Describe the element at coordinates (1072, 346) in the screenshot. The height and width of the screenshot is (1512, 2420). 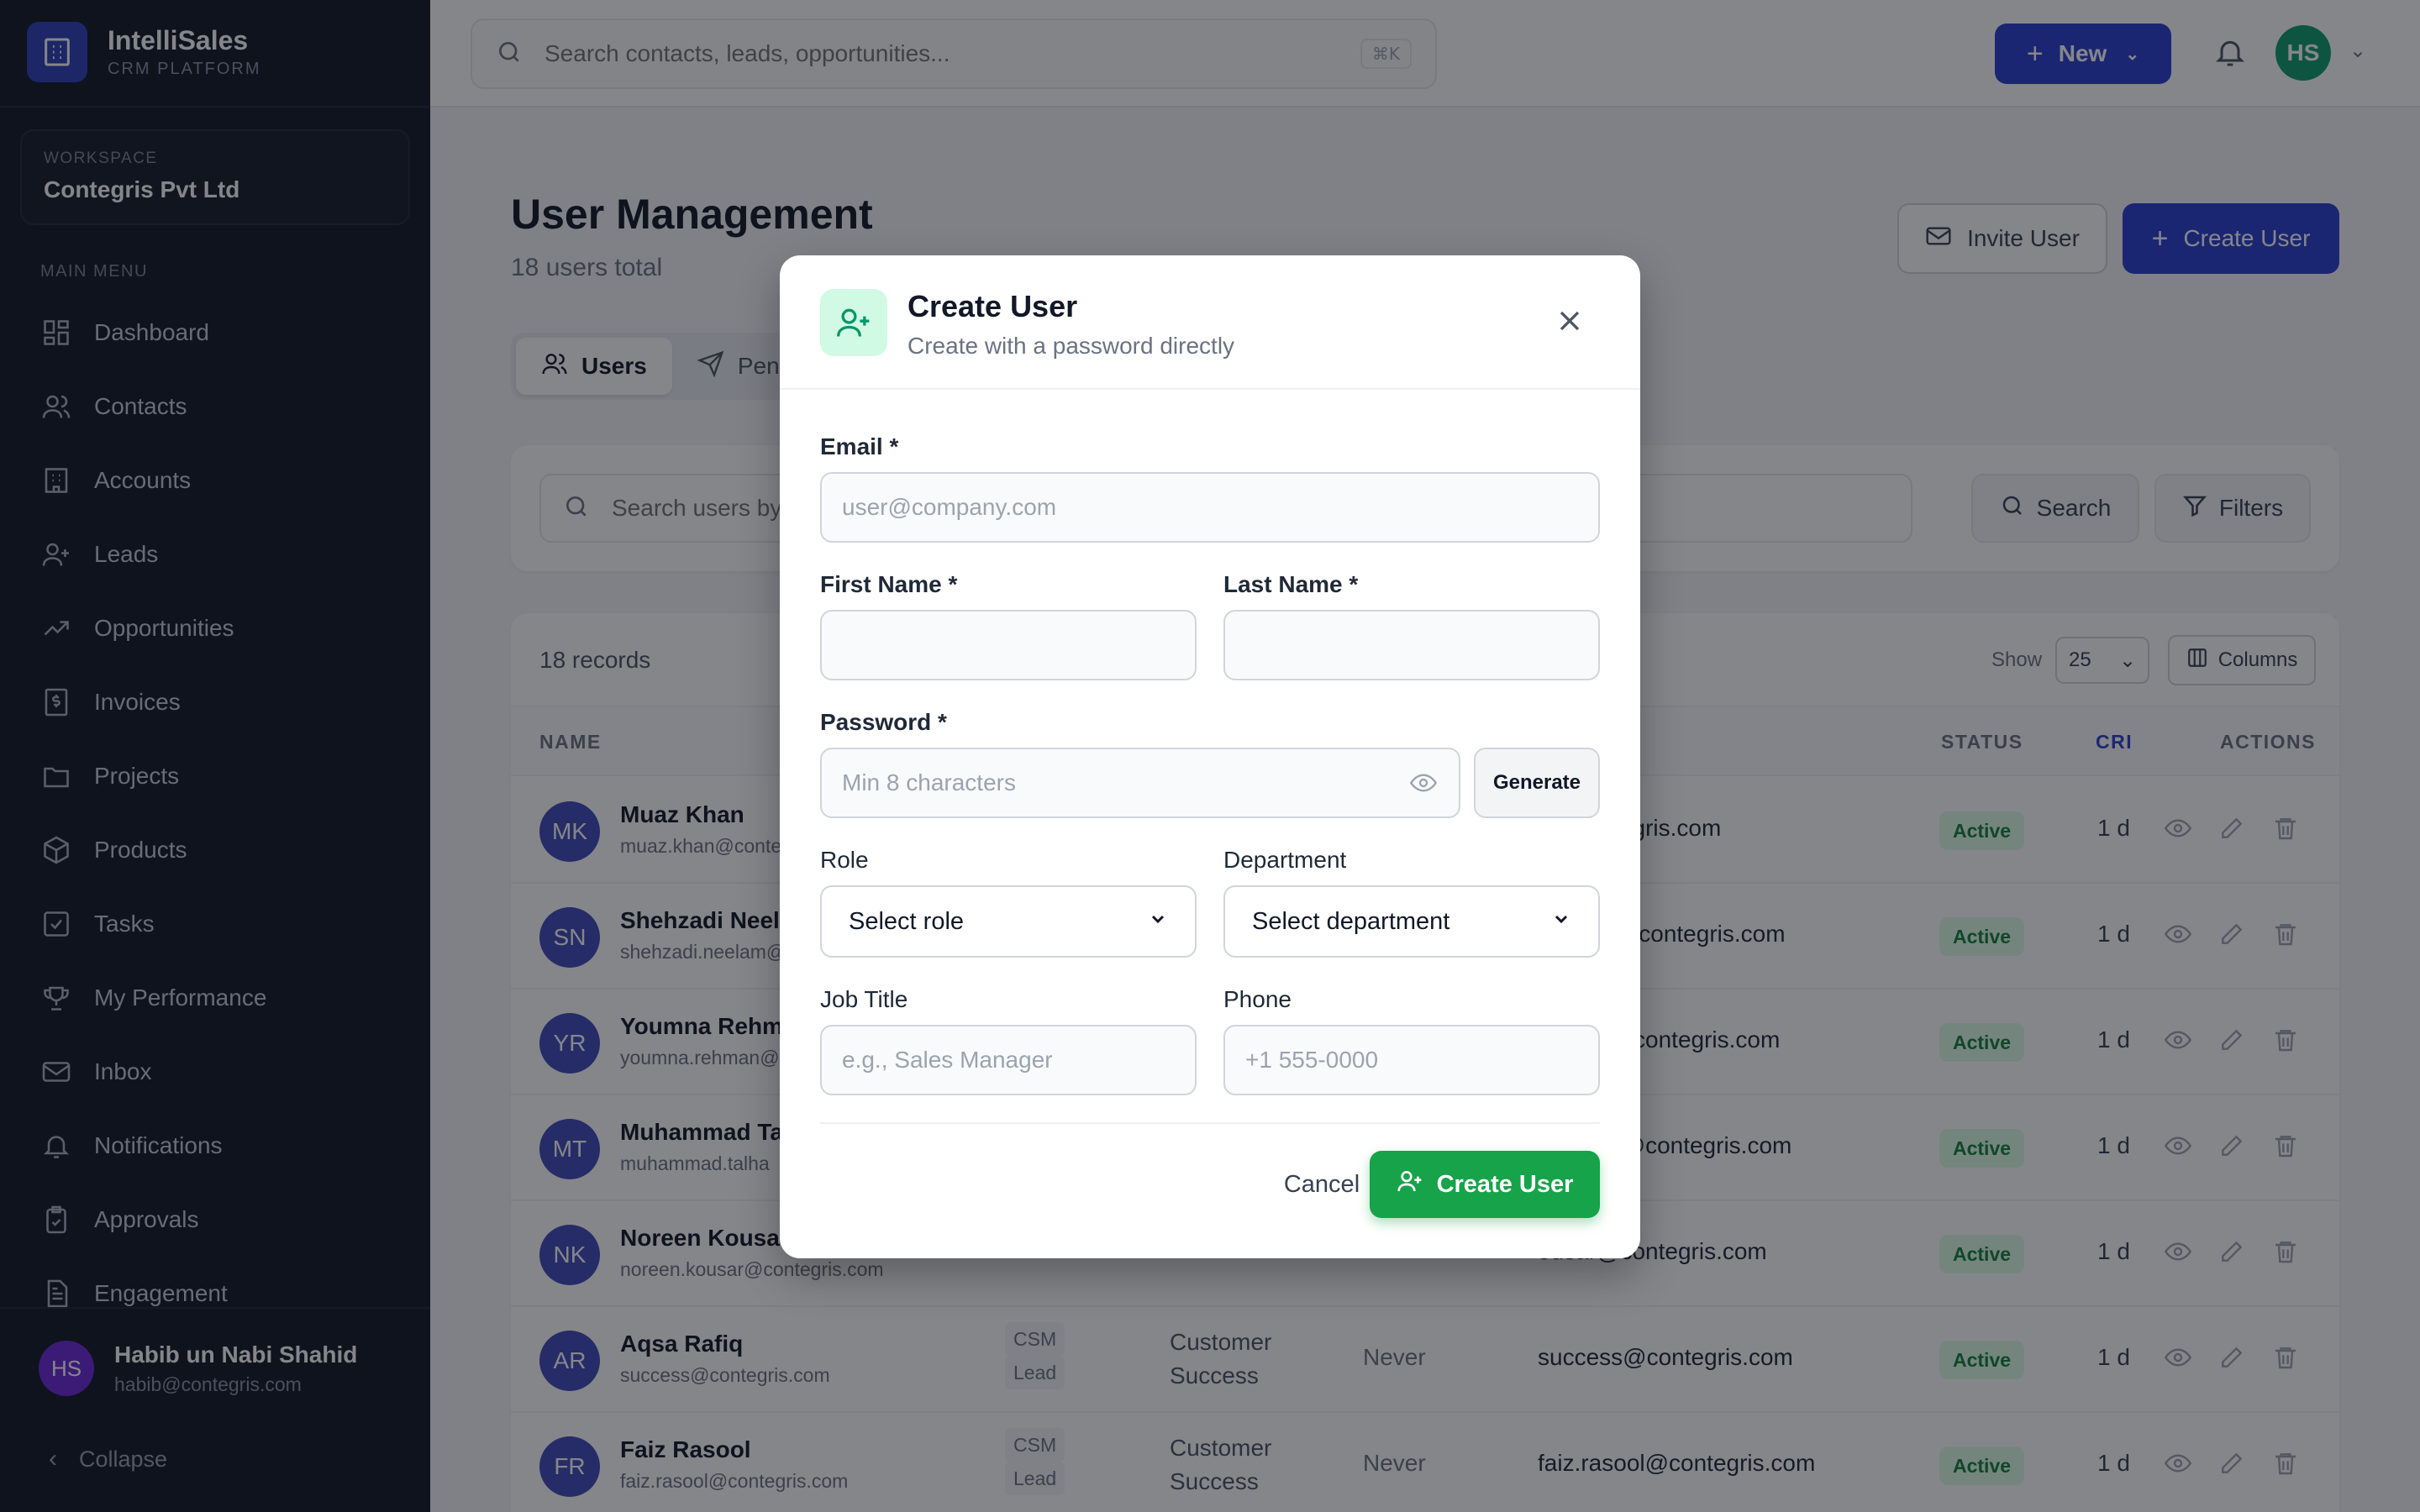
I see `modal-subtitle: Create with a password directly` at that location.